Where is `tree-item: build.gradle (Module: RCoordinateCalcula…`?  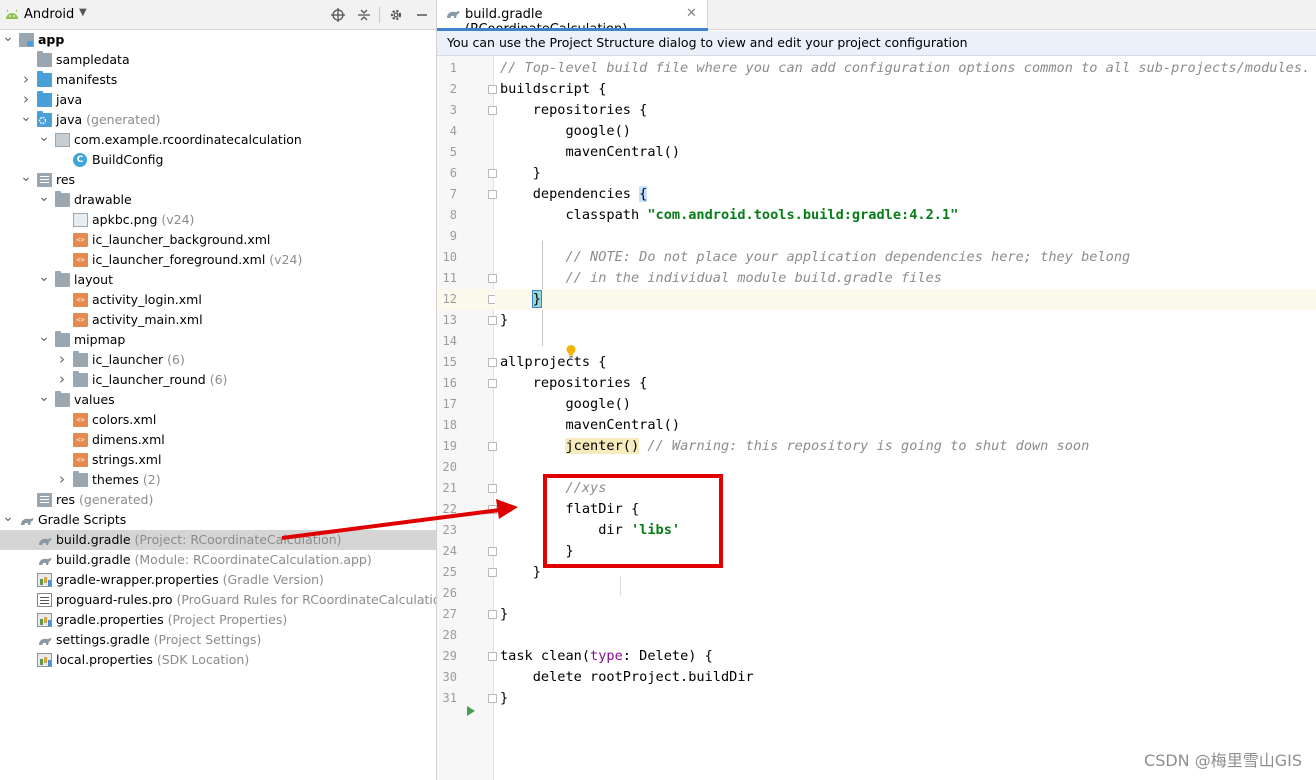
tree-item: build.gradle (Module: RCoordinateCalcula… is located at coordinates (218, 560).